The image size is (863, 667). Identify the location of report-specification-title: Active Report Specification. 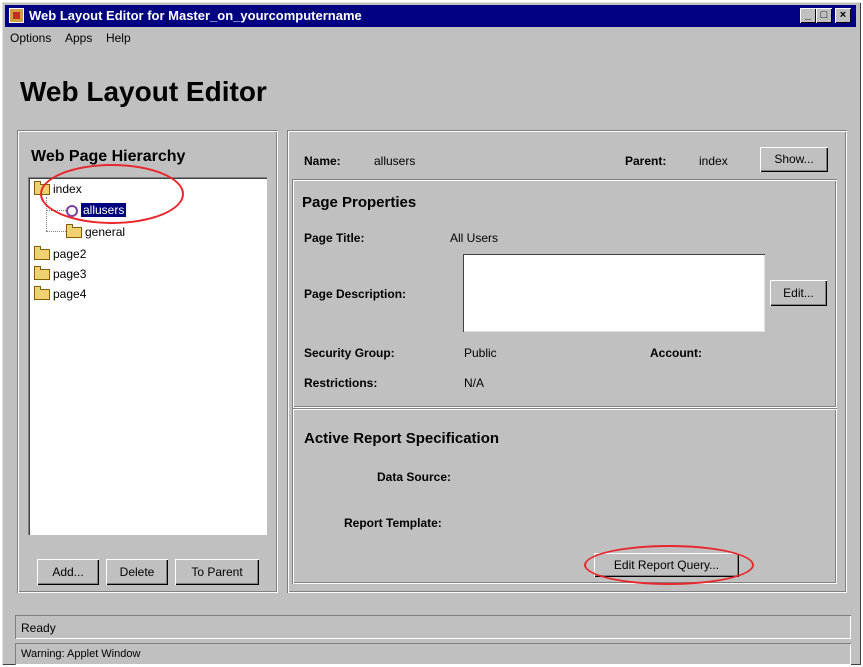
(402, 438).